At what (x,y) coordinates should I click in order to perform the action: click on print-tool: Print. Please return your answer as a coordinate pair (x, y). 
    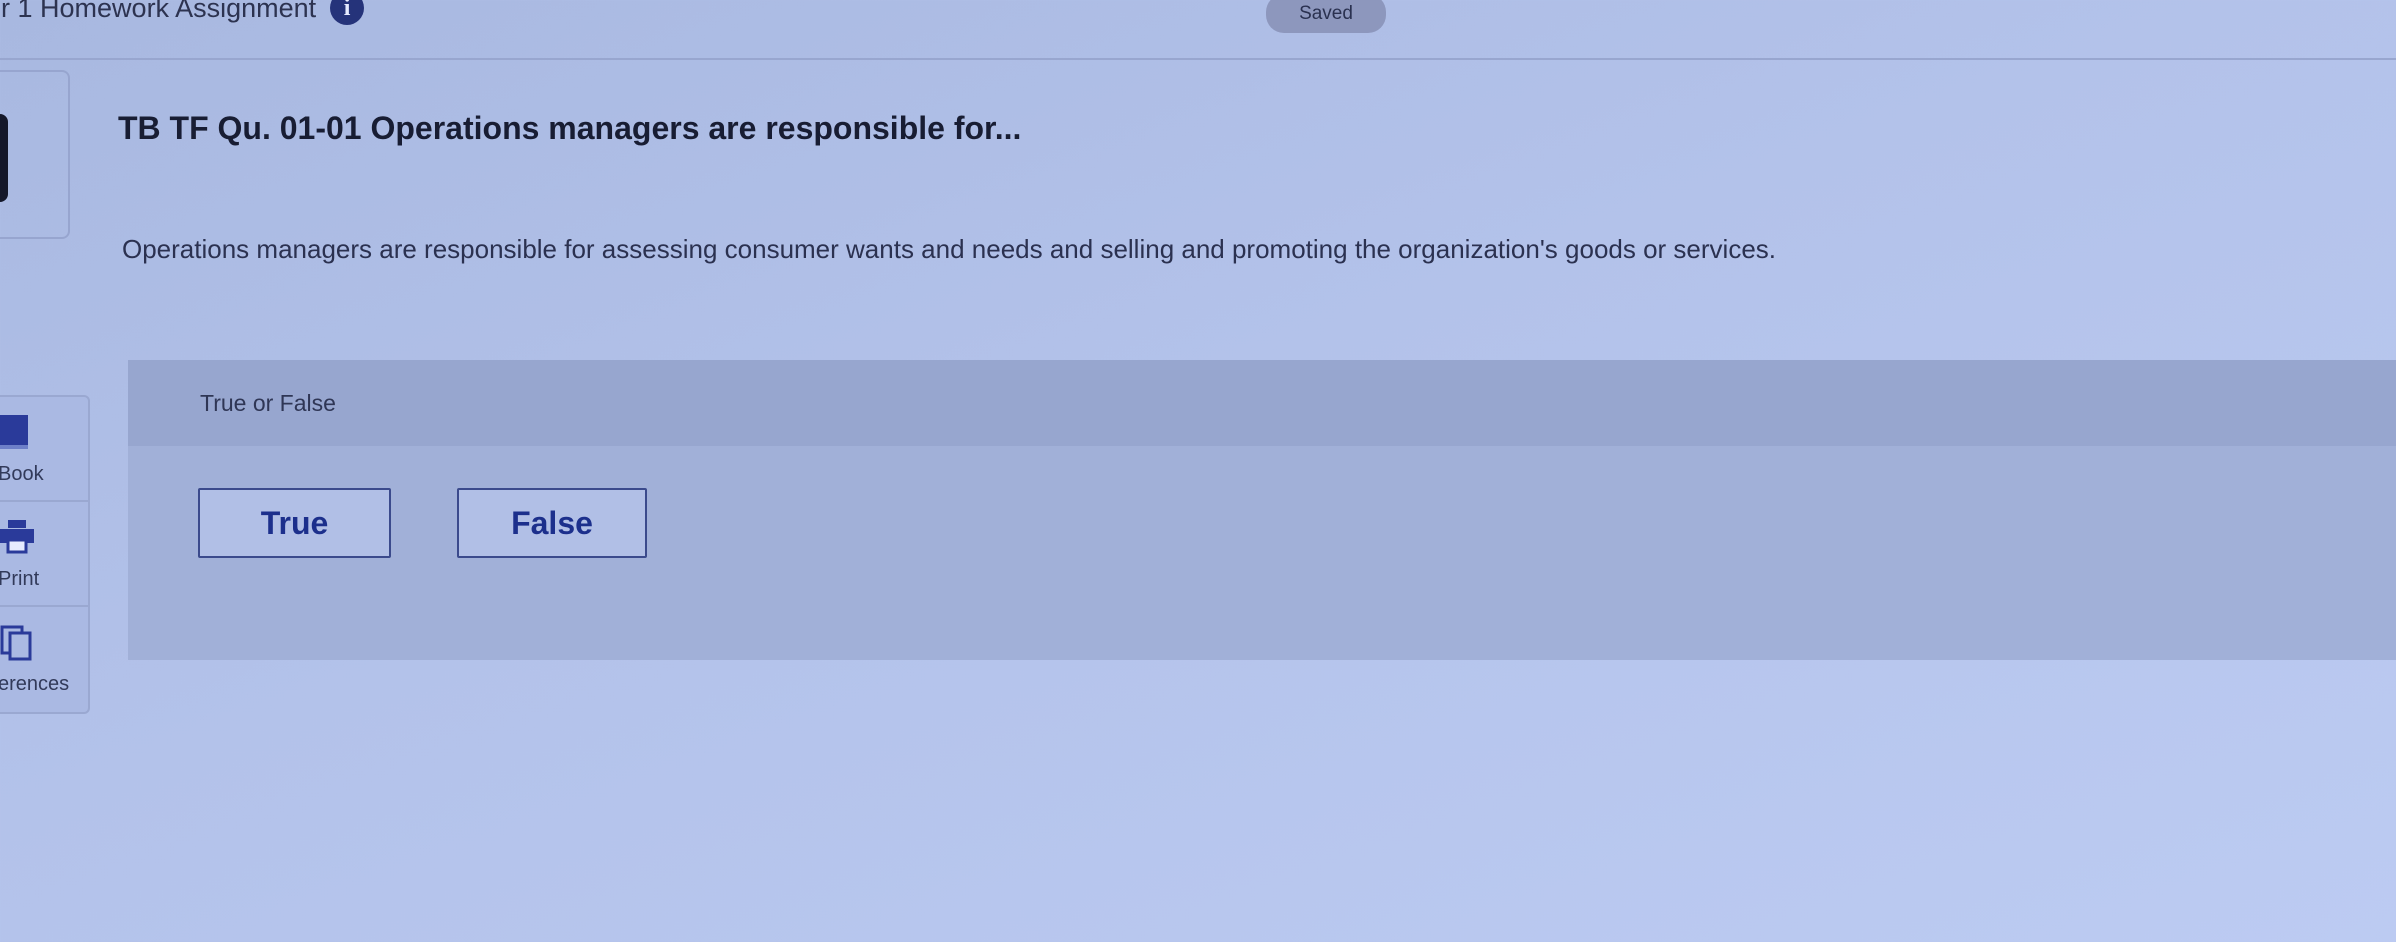
    Looking at the image, I should click on (44, 554).